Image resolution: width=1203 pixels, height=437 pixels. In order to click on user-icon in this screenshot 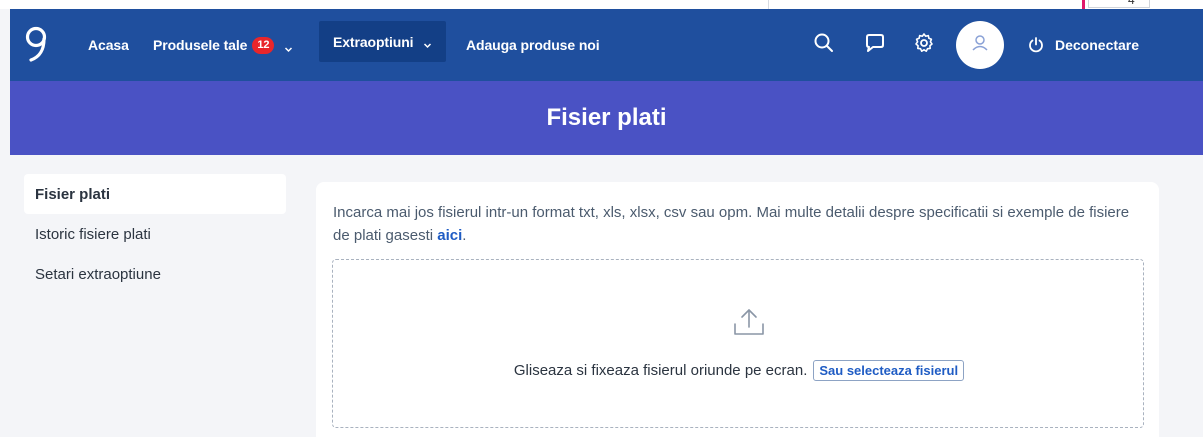, I will do `click(980, 45)`.